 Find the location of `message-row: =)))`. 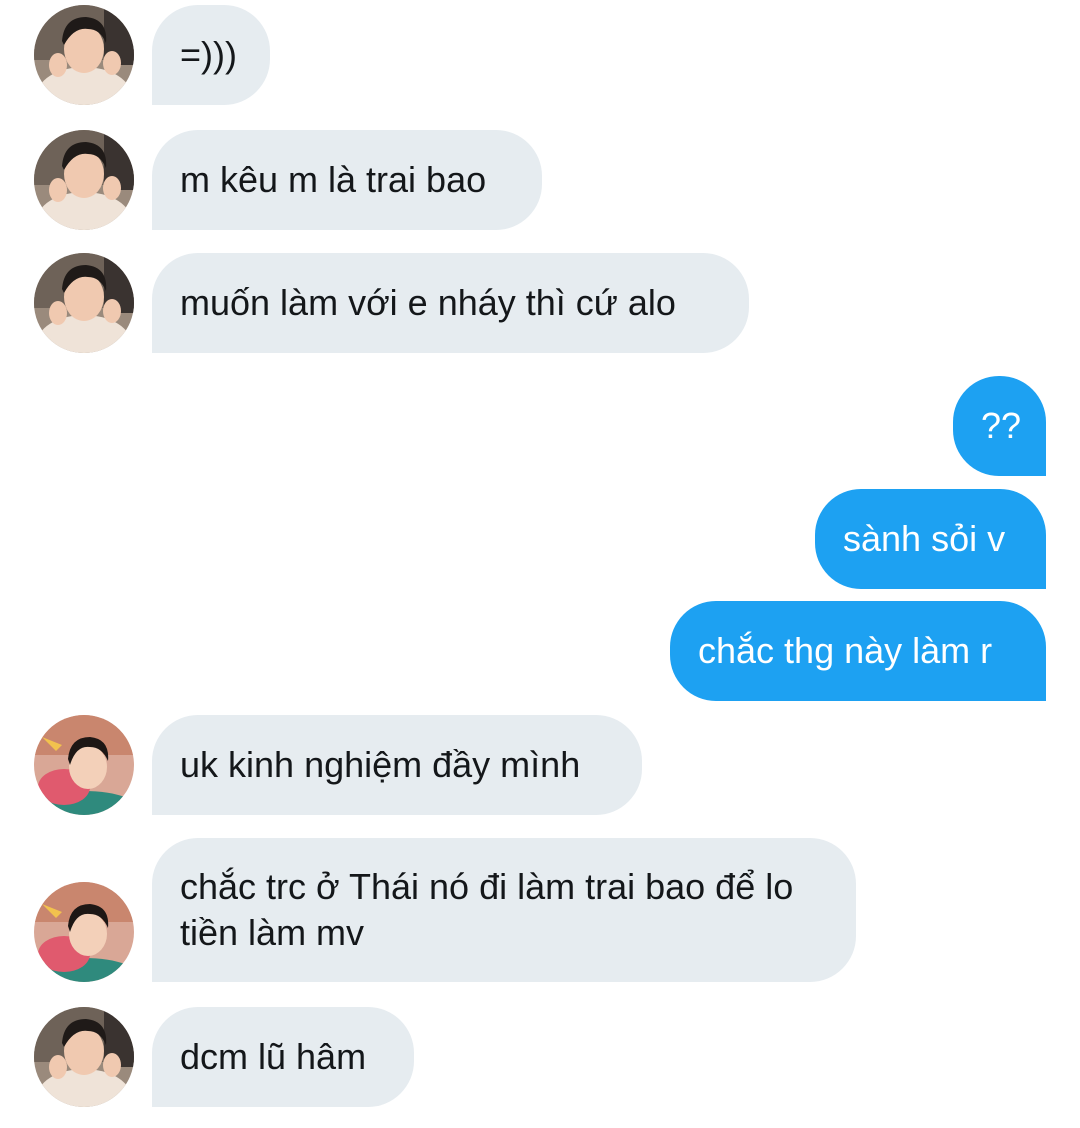

message-row: =))) is located at coordinates (540, 55).